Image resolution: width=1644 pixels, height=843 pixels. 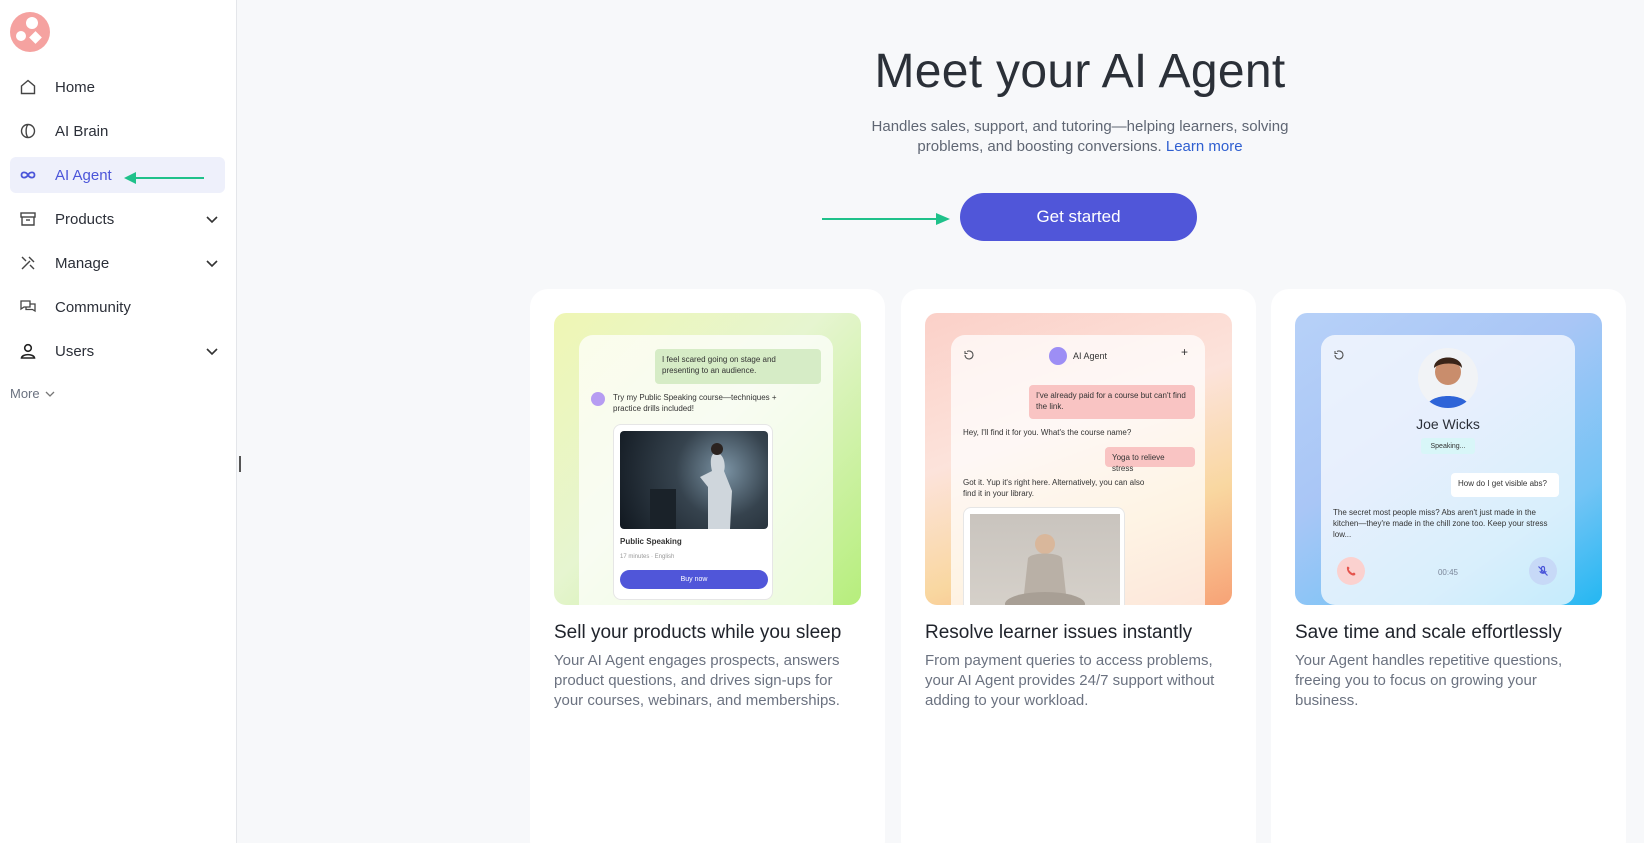 I want to click on card-title: Save time and scale effortlessly, so click(x=1428, y=632).